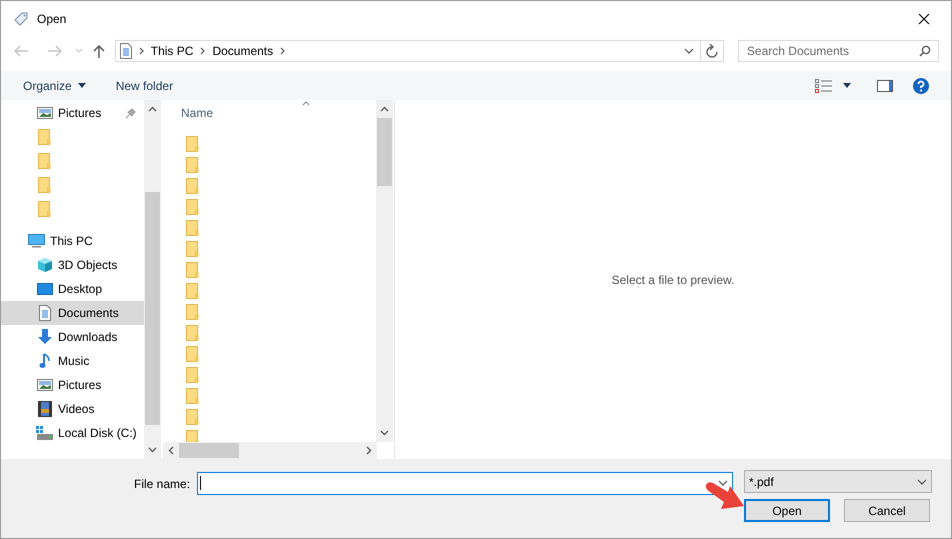  I want to click on up-arrow-icon, so click(98, 51).